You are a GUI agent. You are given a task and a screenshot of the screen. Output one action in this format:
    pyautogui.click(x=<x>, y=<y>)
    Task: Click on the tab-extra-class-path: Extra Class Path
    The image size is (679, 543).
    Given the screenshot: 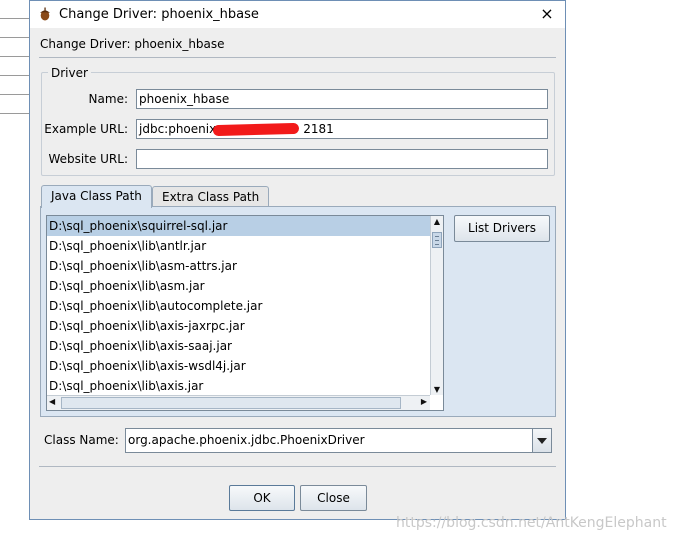 What is the action you would take?
    pyautogui.click(x=211, y=197)
    